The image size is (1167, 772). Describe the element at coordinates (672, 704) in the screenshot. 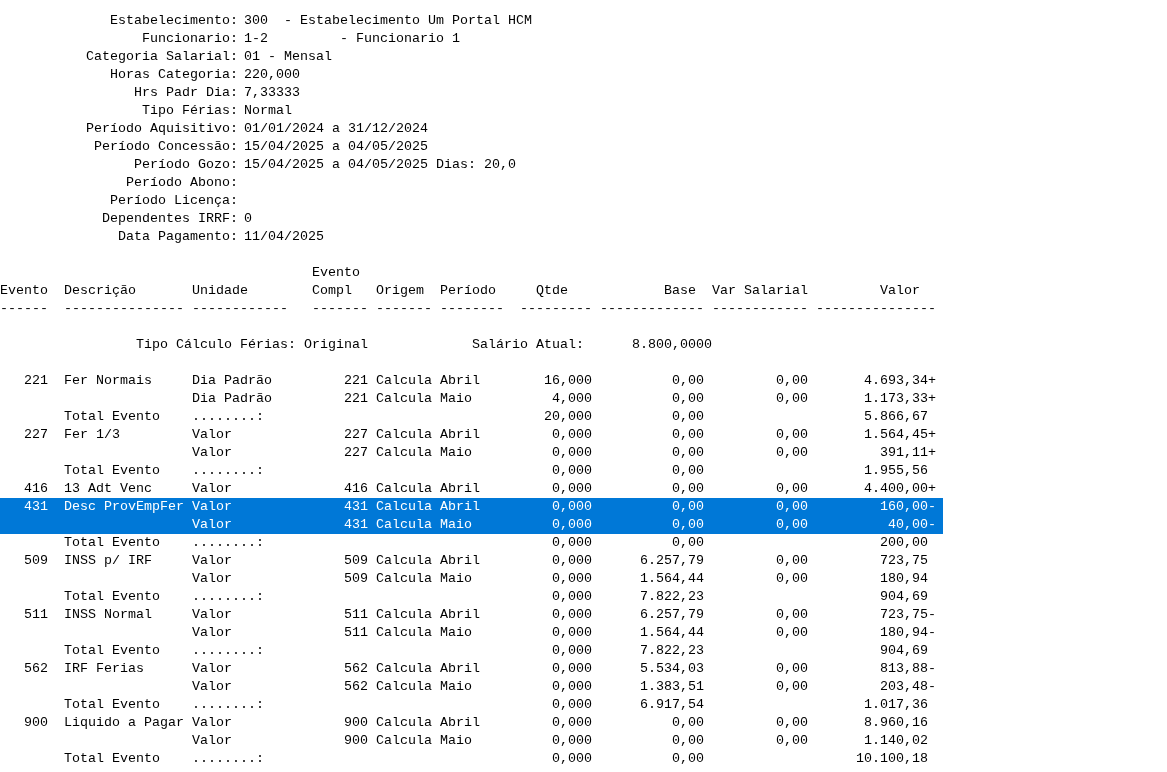

I see `base-text: 6.917,54` at that location.